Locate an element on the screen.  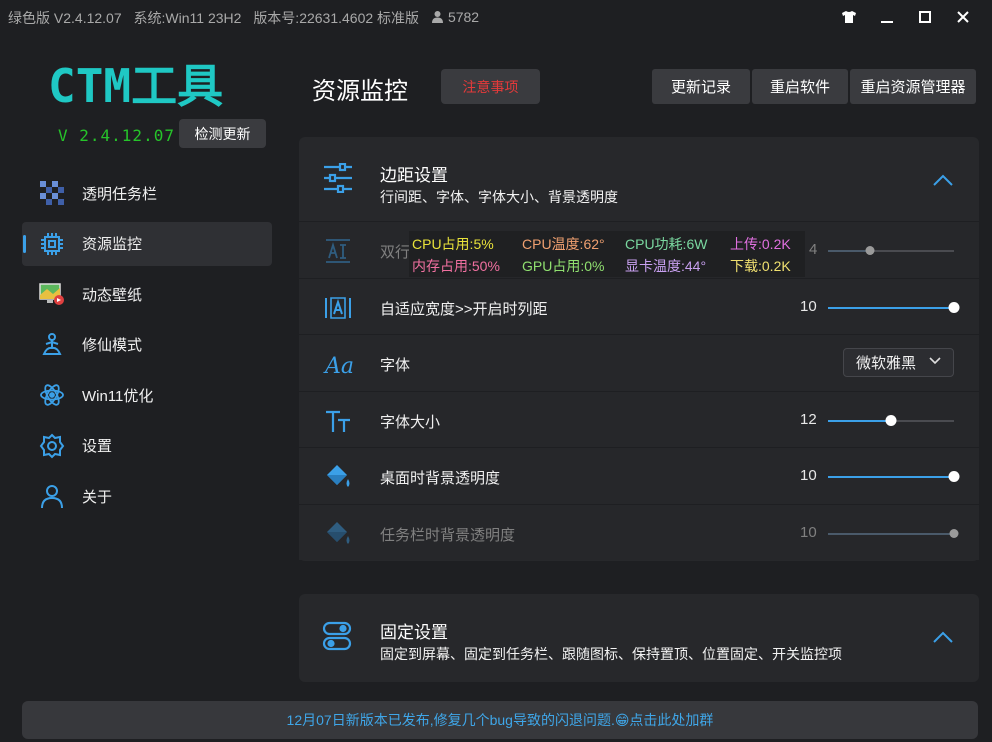
row-label: 桌面时背景透明度 is located at coordinates (440, 478).